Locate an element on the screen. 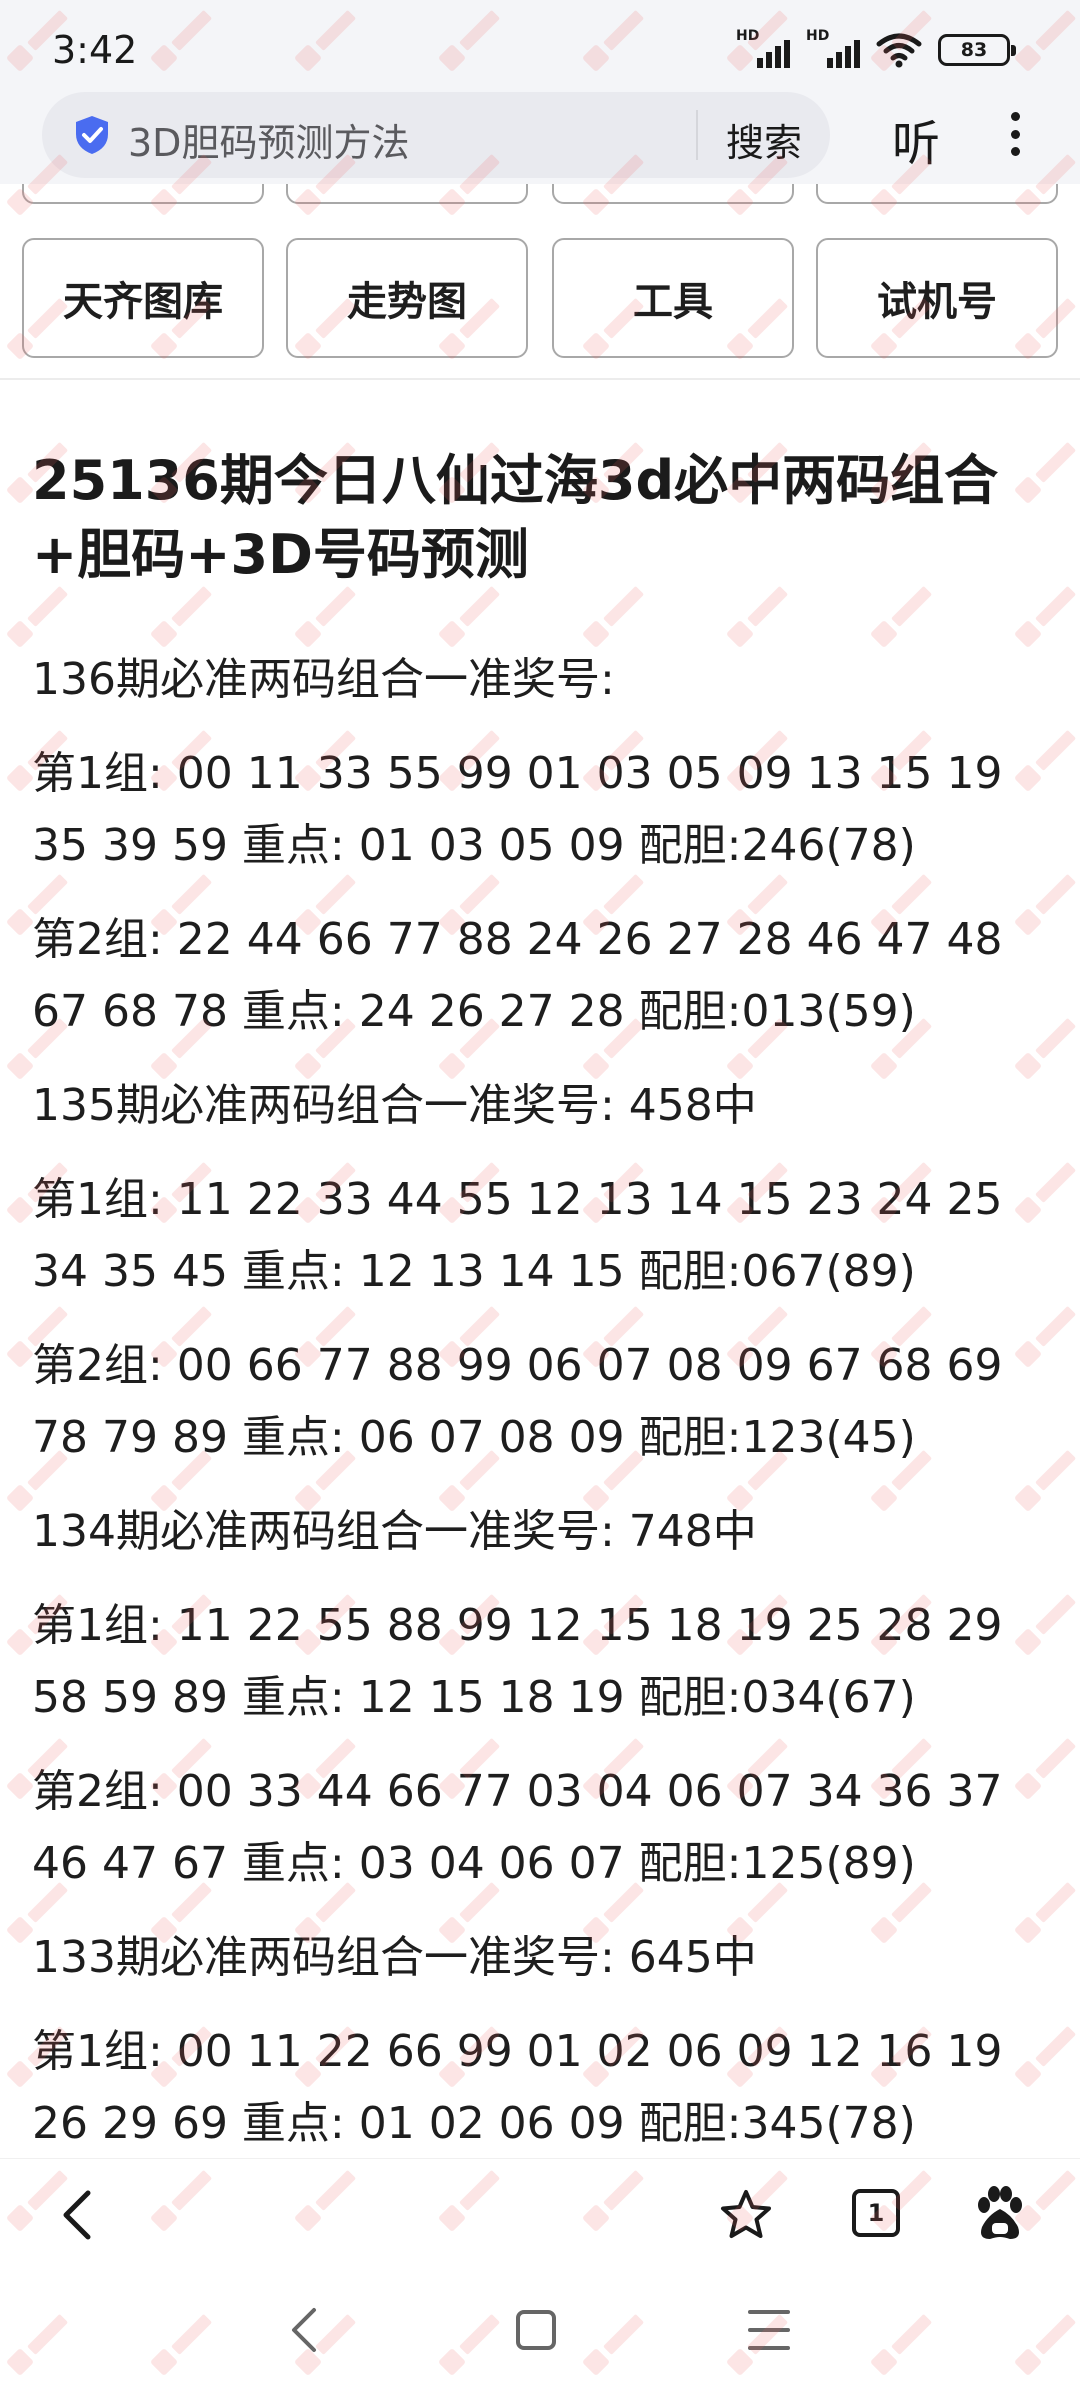 This screenshot has width=1080, height=2400. search-query-text: 3D胆码预测方法 is located at coordinates (268, 139).